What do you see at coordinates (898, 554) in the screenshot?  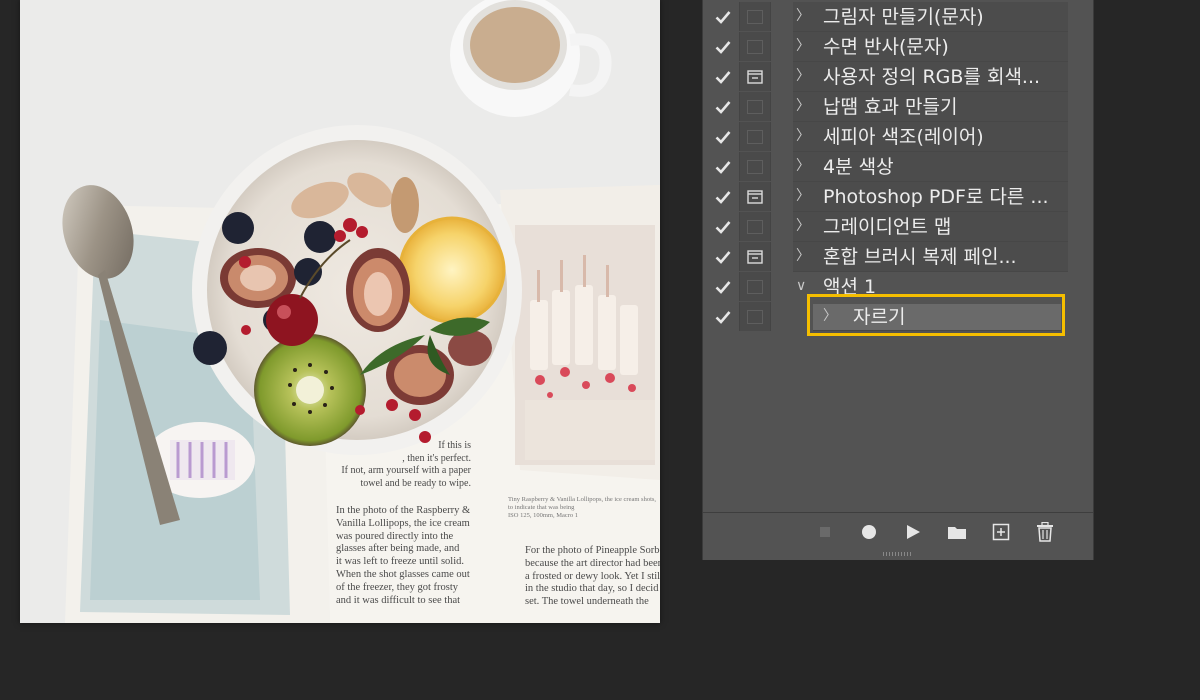 I see `resize-grip` at bounding box center [898, 554].